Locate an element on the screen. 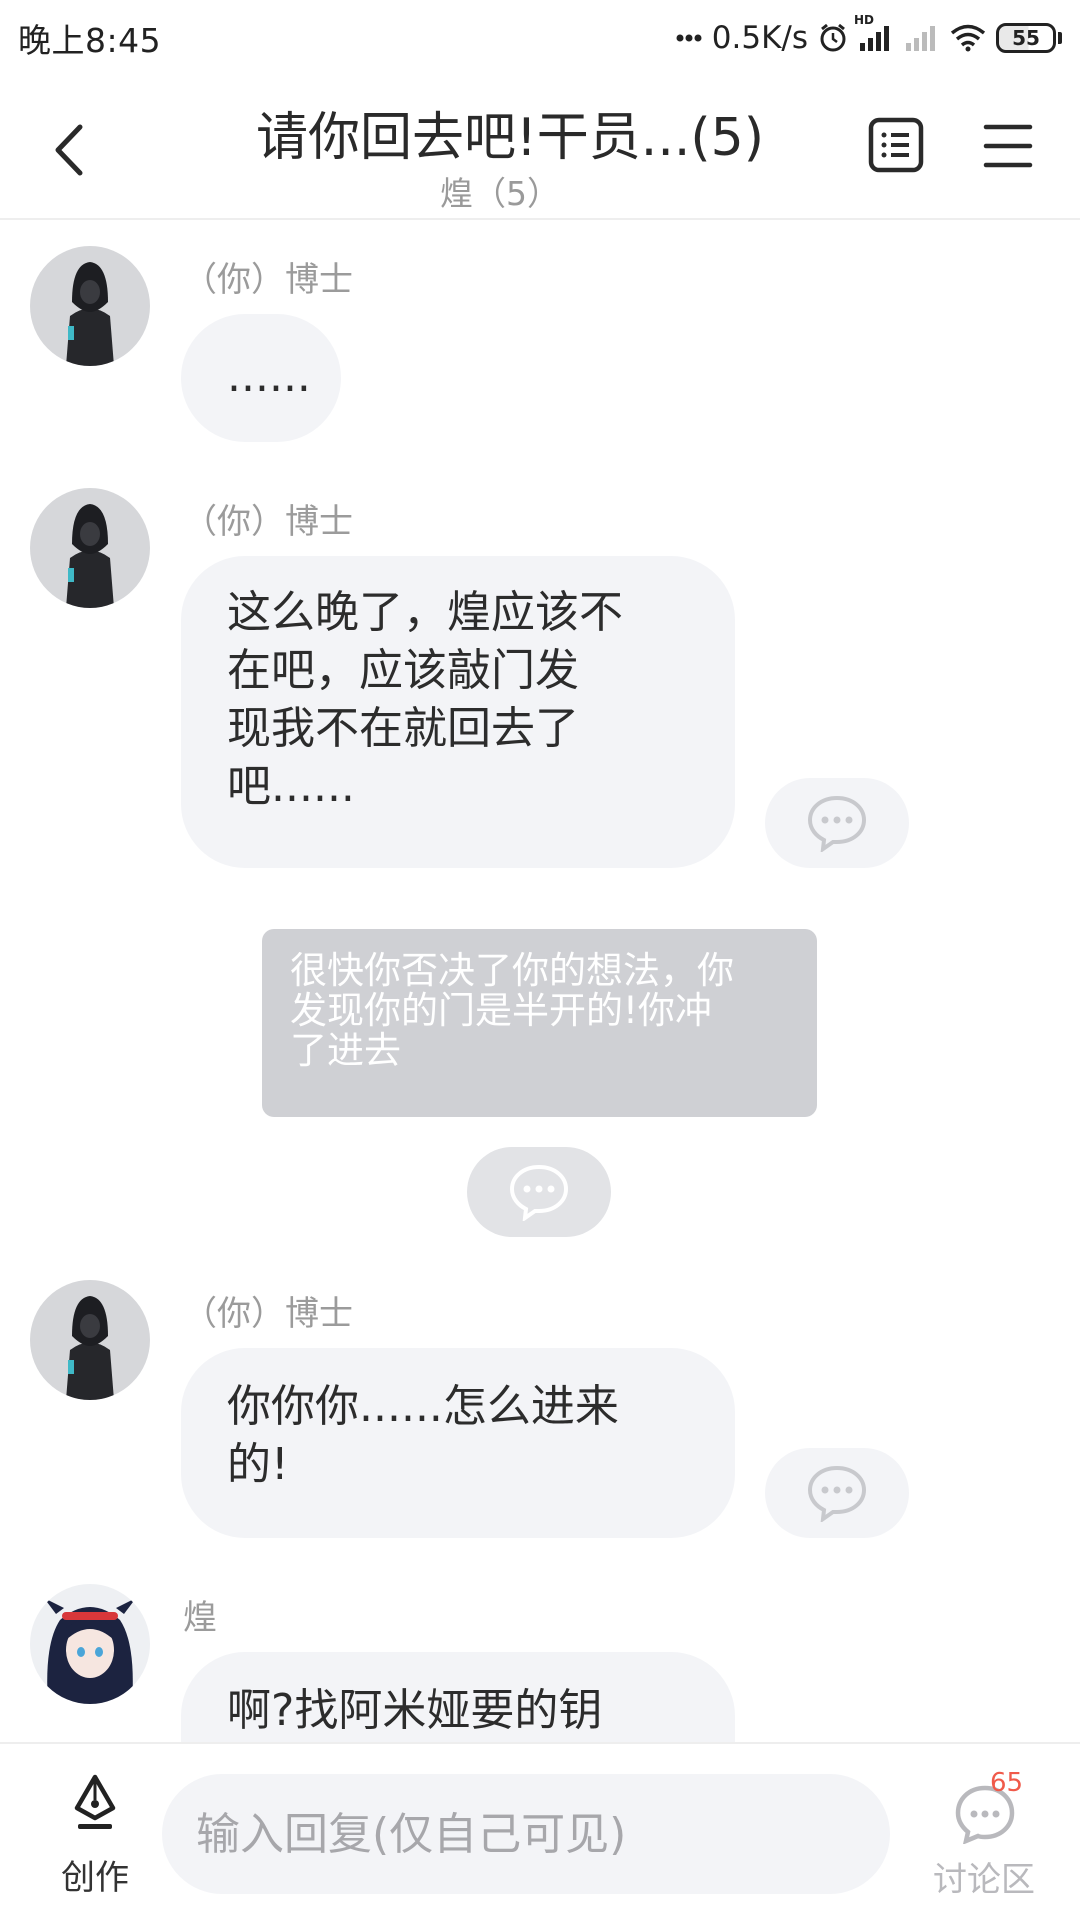 This screenshot has width=1080, height=1920. narration-comment-button is located at coordinates (539, 1192).